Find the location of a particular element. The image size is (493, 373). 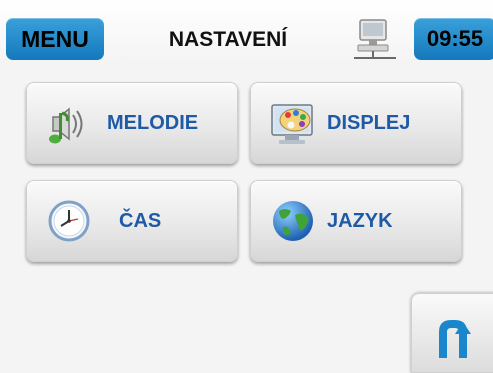

language-button: JAZYK is located at coordinates (356, 221).